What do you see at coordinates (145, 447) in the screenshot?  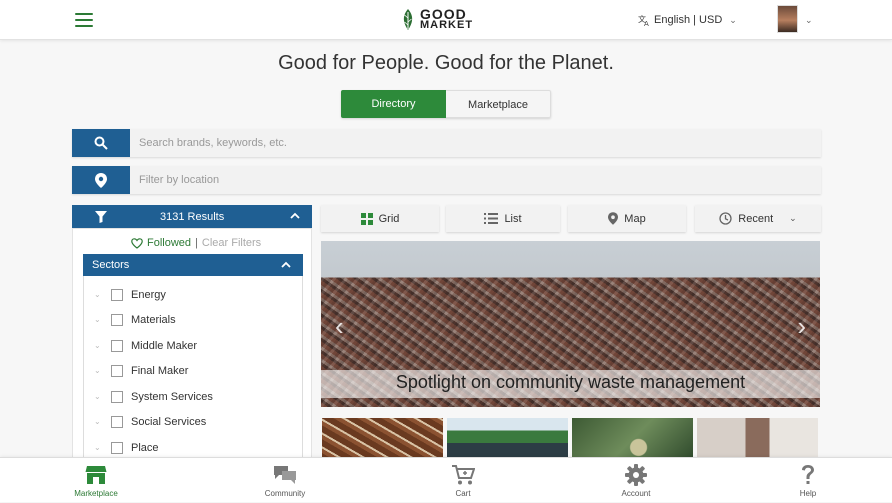 I see `sector-label: Place` at bounding box center [145, 447].